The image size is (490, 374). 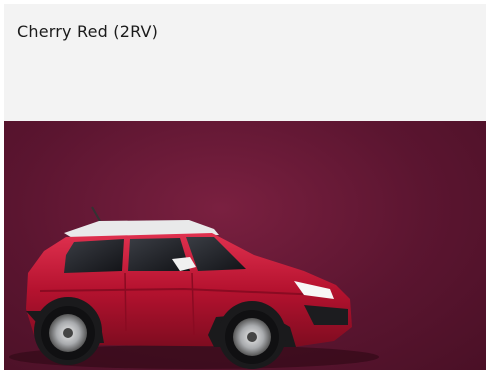 What do you see at coordinates (252, 337) in the screenshot?
I see `front-hub` at bounding box center [252, 337].